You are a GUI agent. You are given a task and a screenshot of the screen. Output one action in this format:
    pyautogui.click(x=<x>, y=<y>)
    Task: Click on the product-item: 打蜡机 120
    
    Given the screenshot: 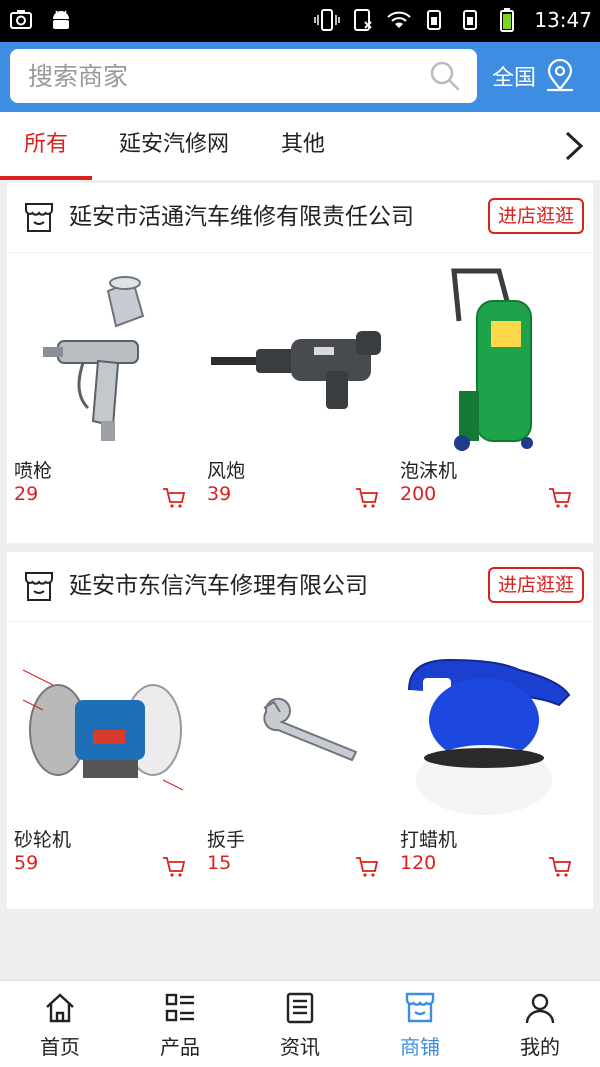 What is the action you would take?
    pyautogui.click(x=489, y=767)
    